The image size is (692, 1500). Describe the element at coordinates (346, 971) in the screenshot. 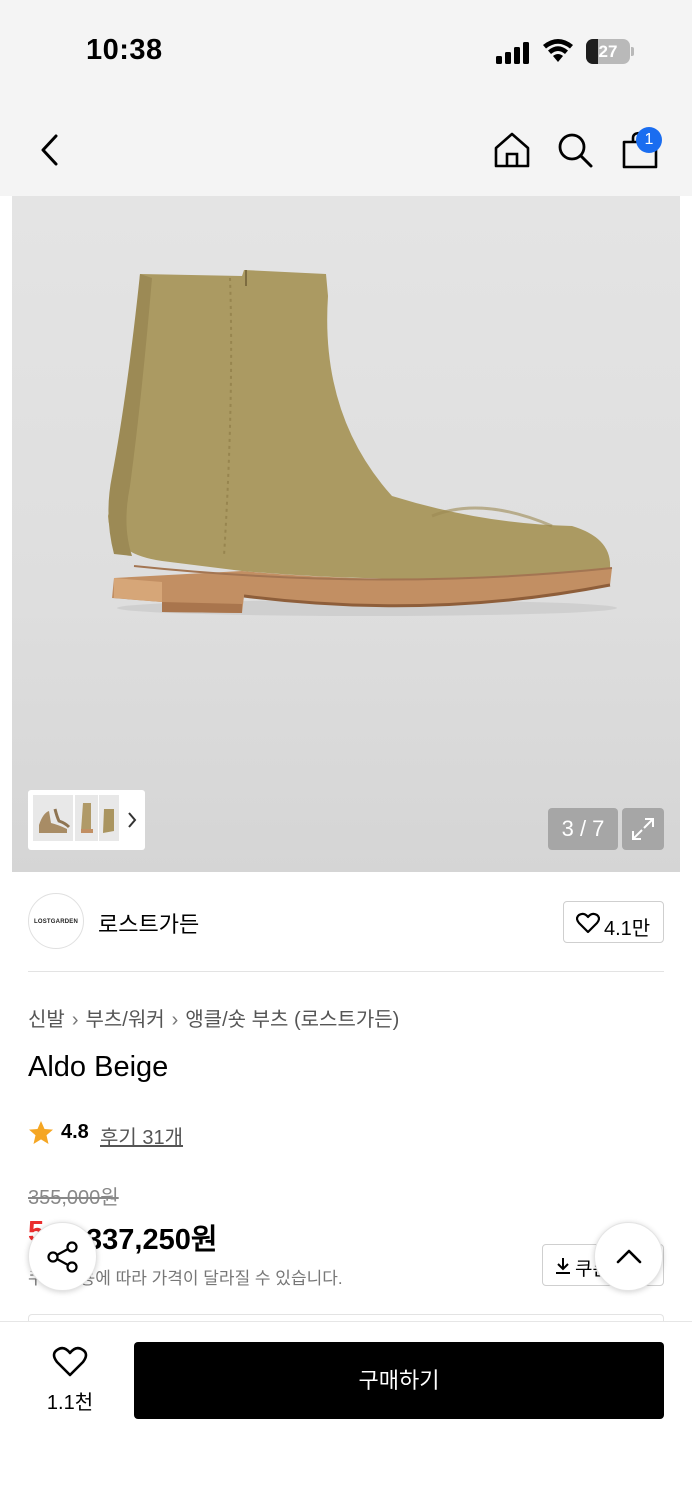

I see `divider` at that location.